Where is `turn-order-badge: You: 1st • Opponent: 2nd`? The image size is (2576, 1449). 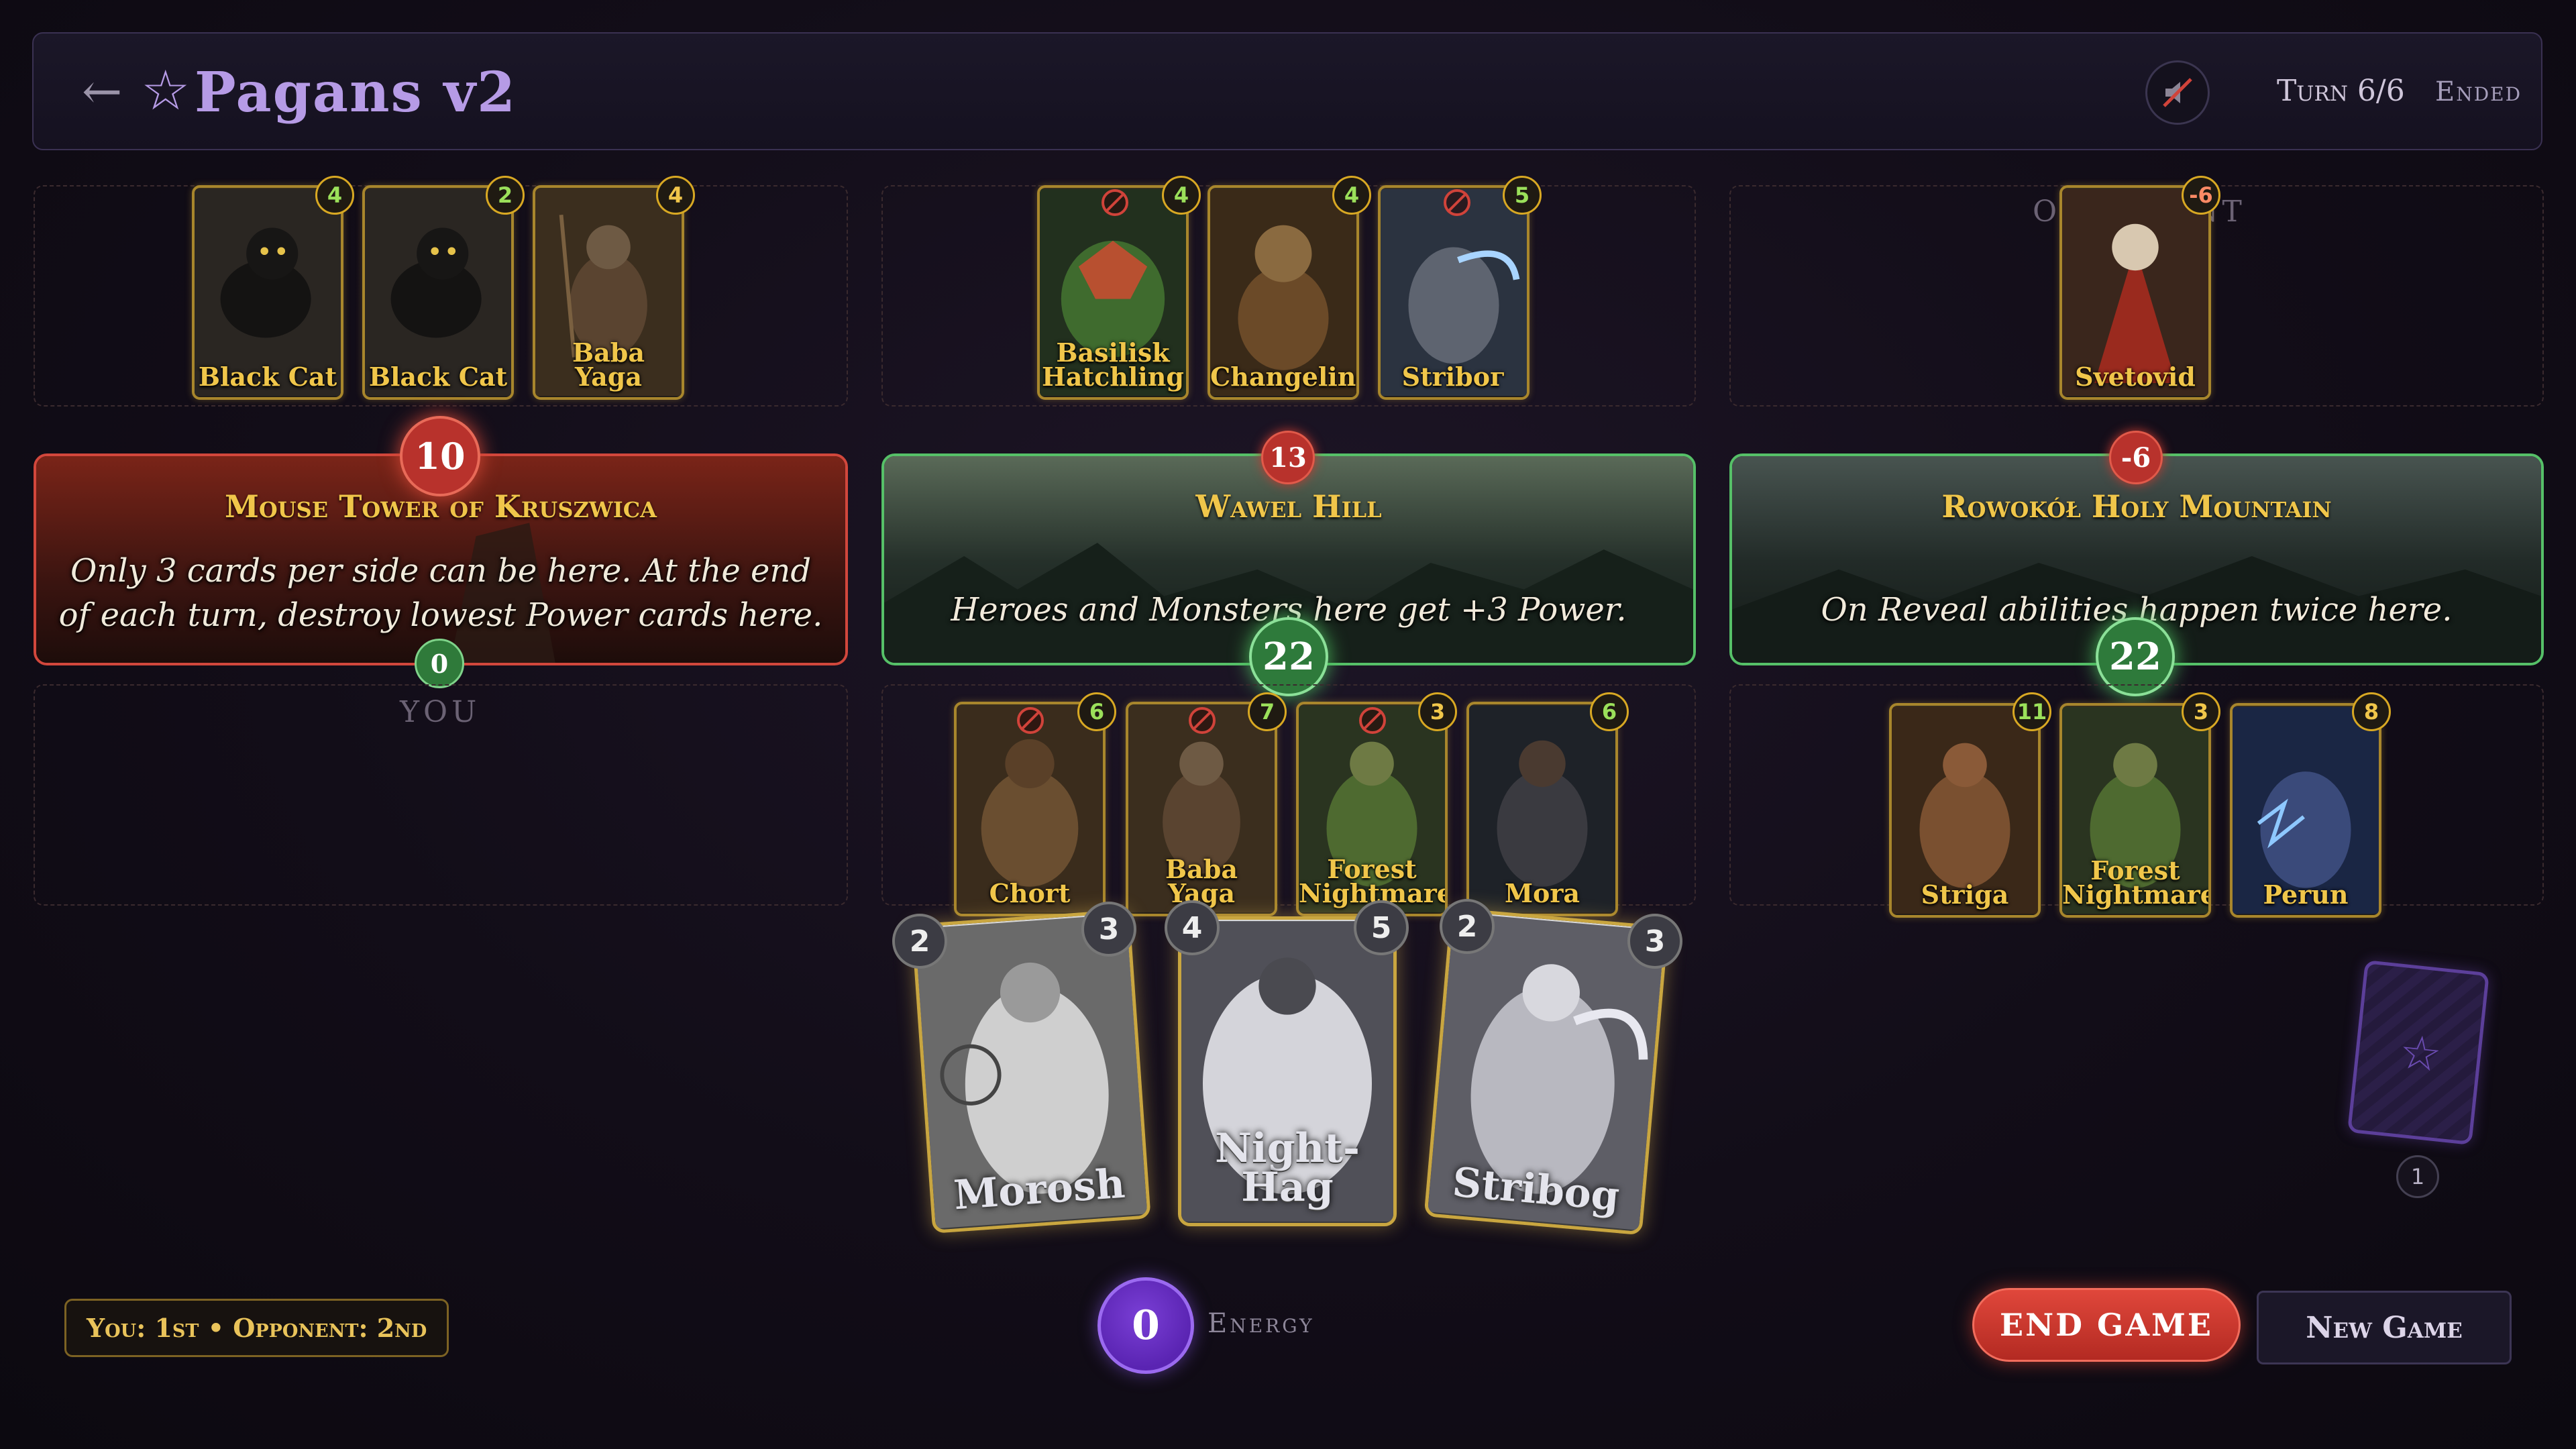 turn-order-badge: You: 1st • Opponent: 2nd is located at coordinates (256, 1328).